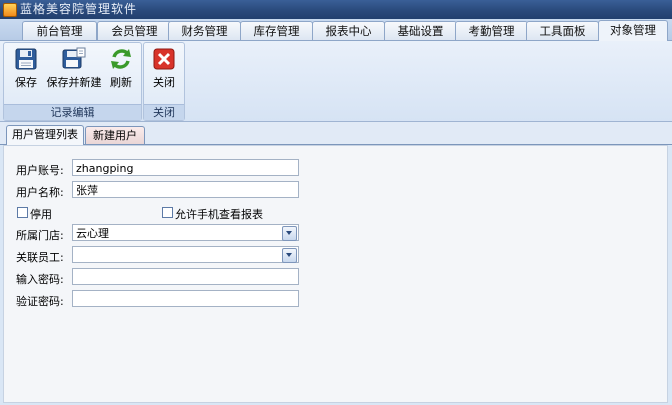 This screenshot has height=405, width=672. What do you see at coordinates (348, 30) in the screenshot?
I see `tab-reports: 报表中心` at bounding box center [348, 30].